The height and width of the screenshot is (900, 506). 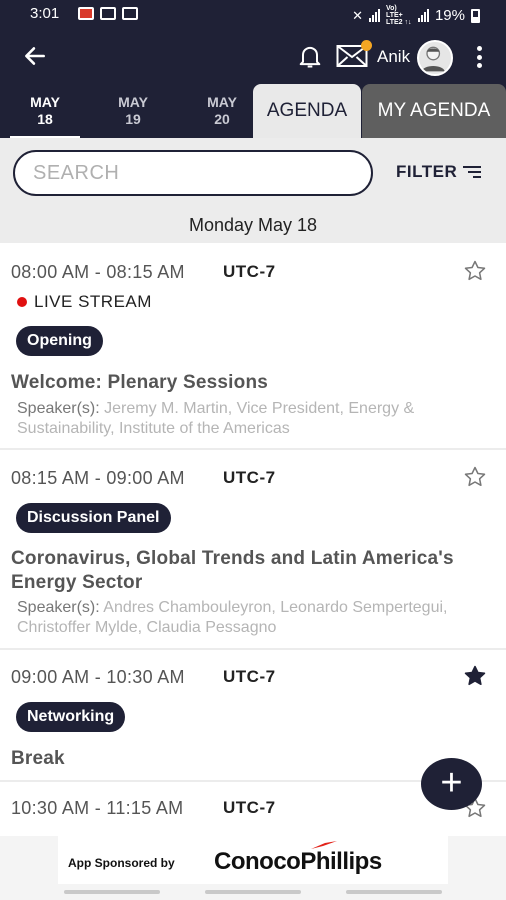 I want to click on session-time: 10:30 AM - 11:15 AM, so click(x=97, y=808).